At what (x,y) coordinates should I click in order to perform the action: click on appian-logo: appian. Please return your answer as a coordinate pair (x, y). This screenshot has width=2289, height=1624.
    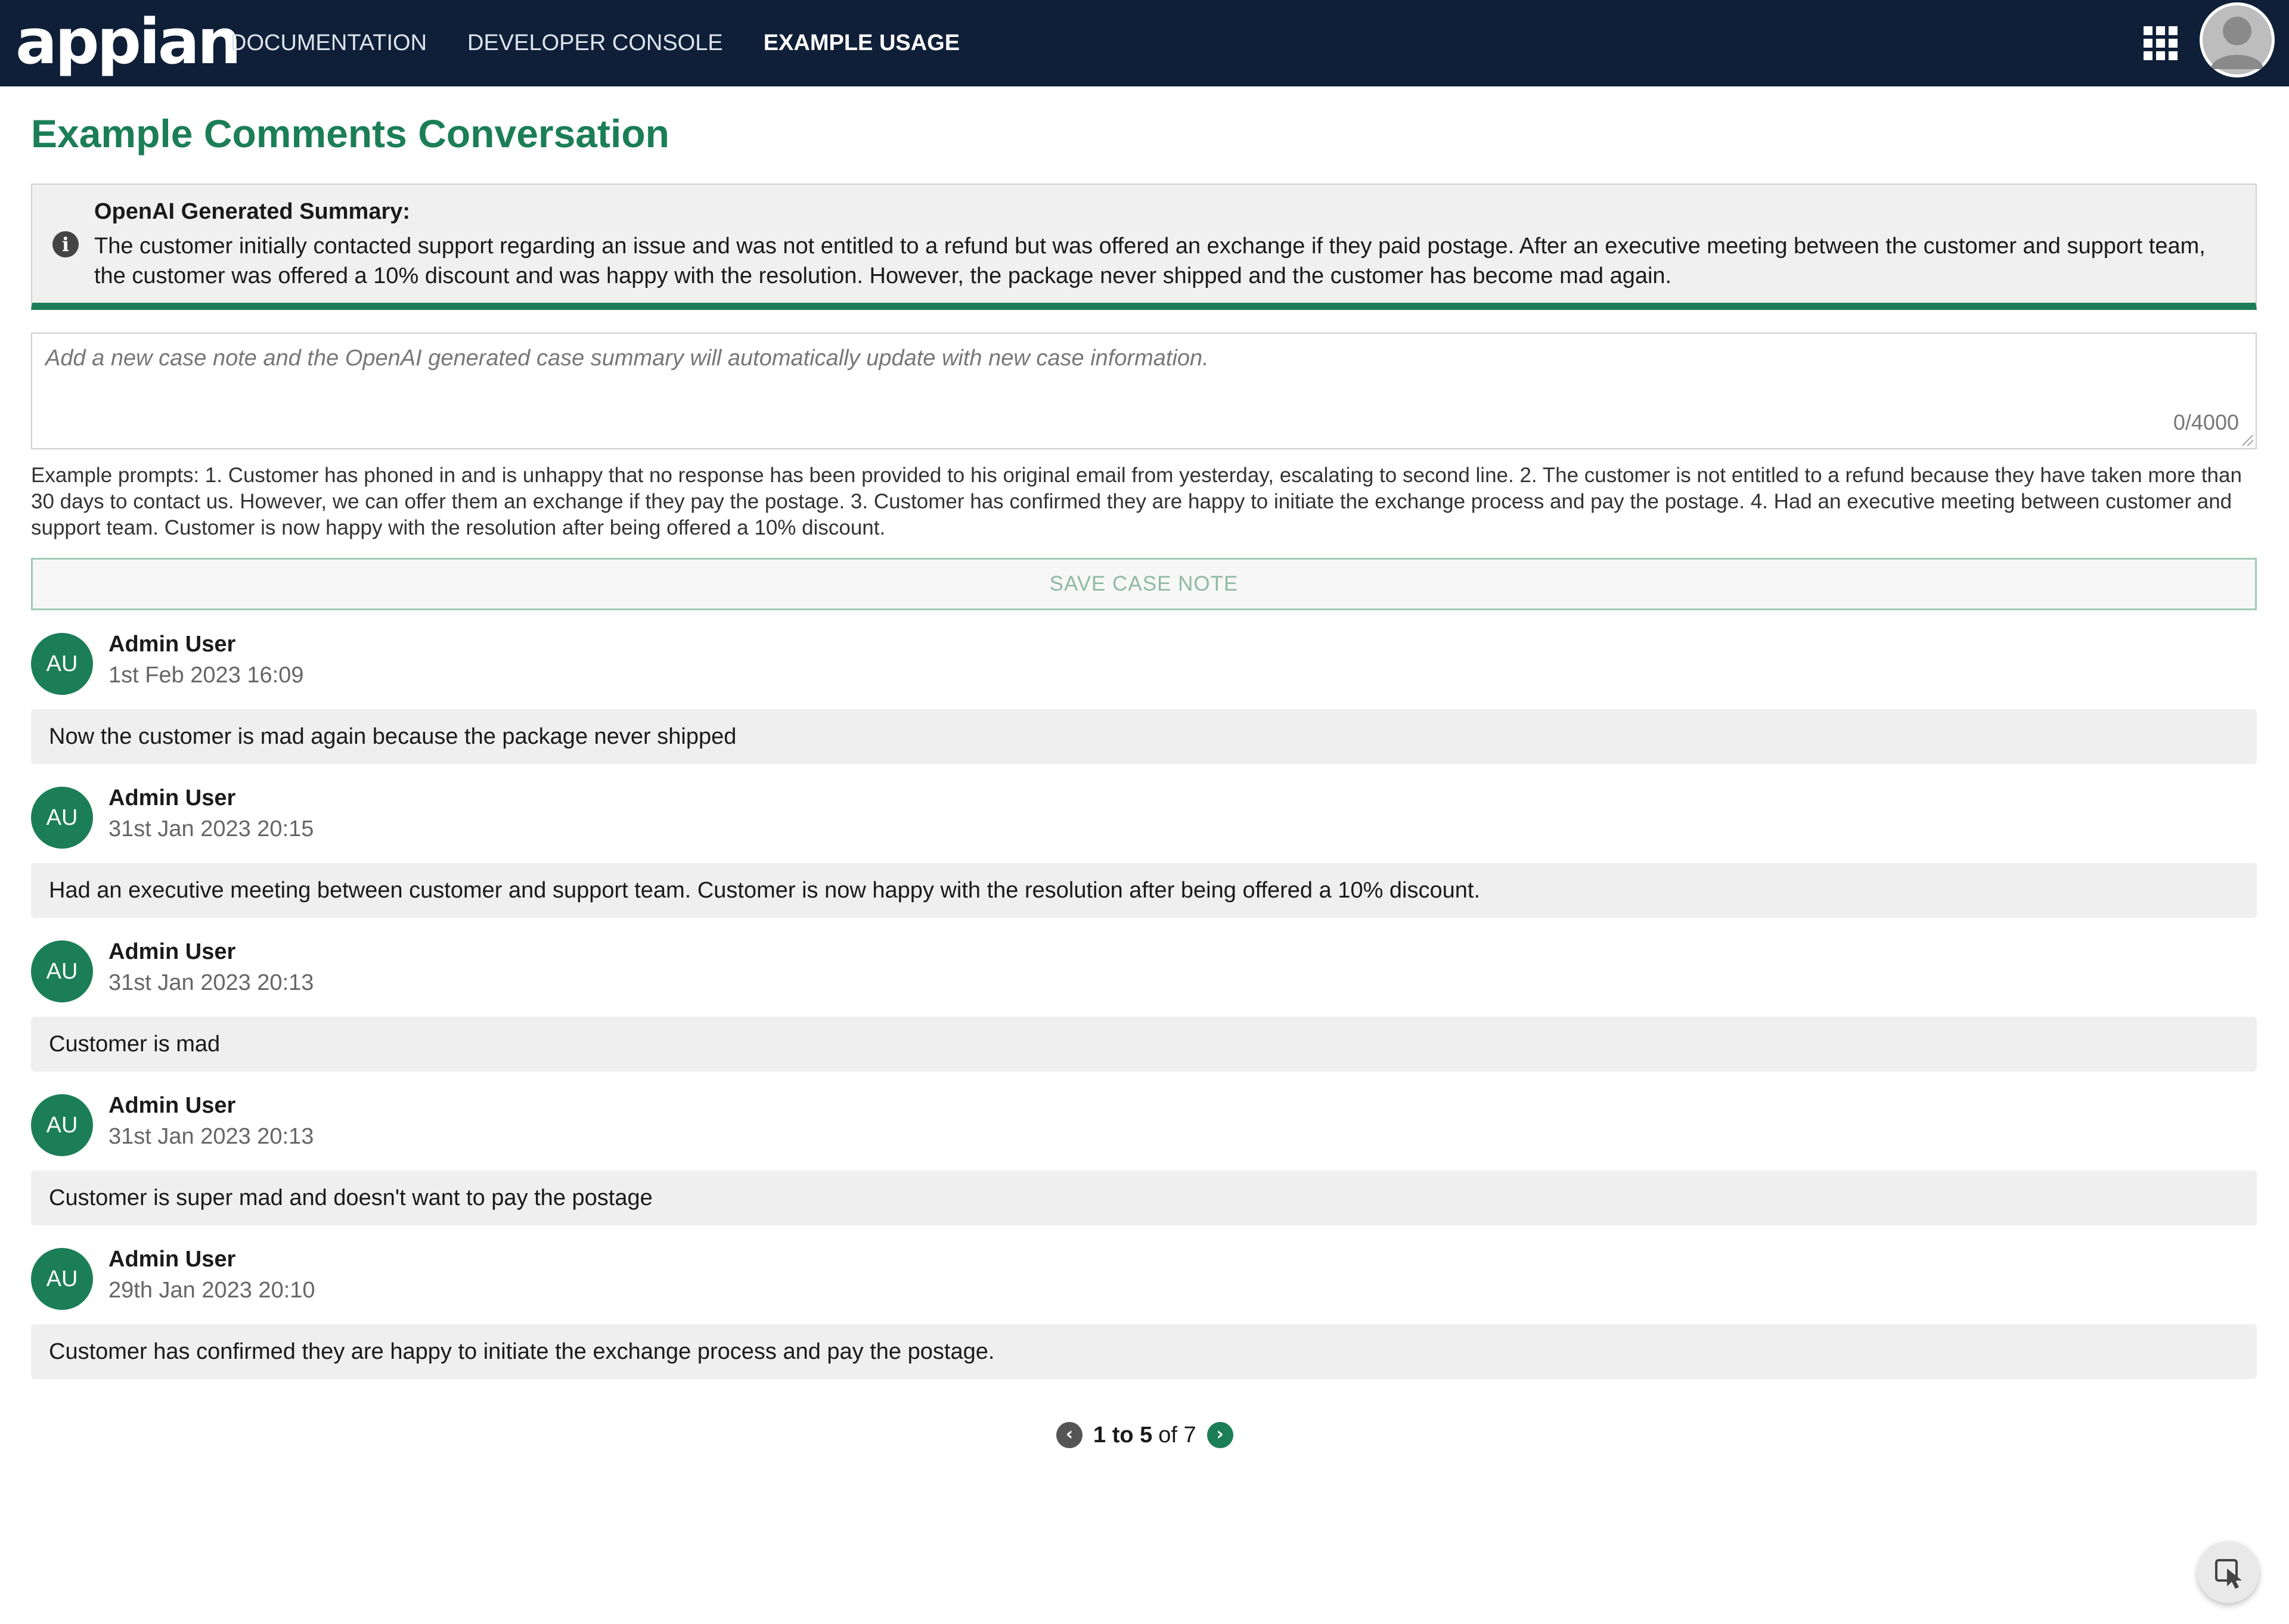
    Looking at the image, I should click on (128, 41).